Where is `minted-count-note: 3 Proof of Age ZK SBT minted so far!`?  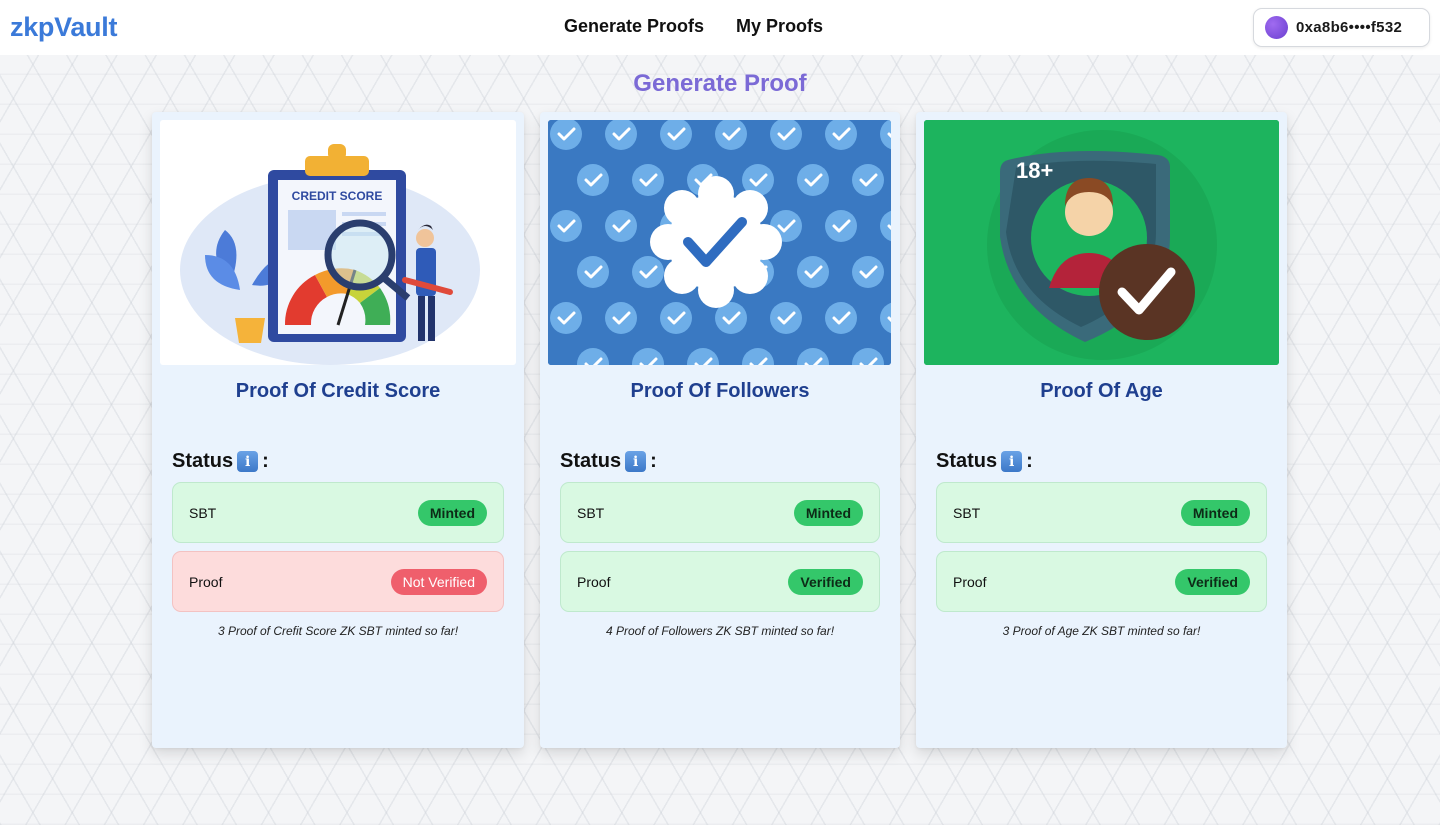
minted-count-note: 3 Proof of Age ZK SBT minted so far! is located at coordinates (1101, 631).